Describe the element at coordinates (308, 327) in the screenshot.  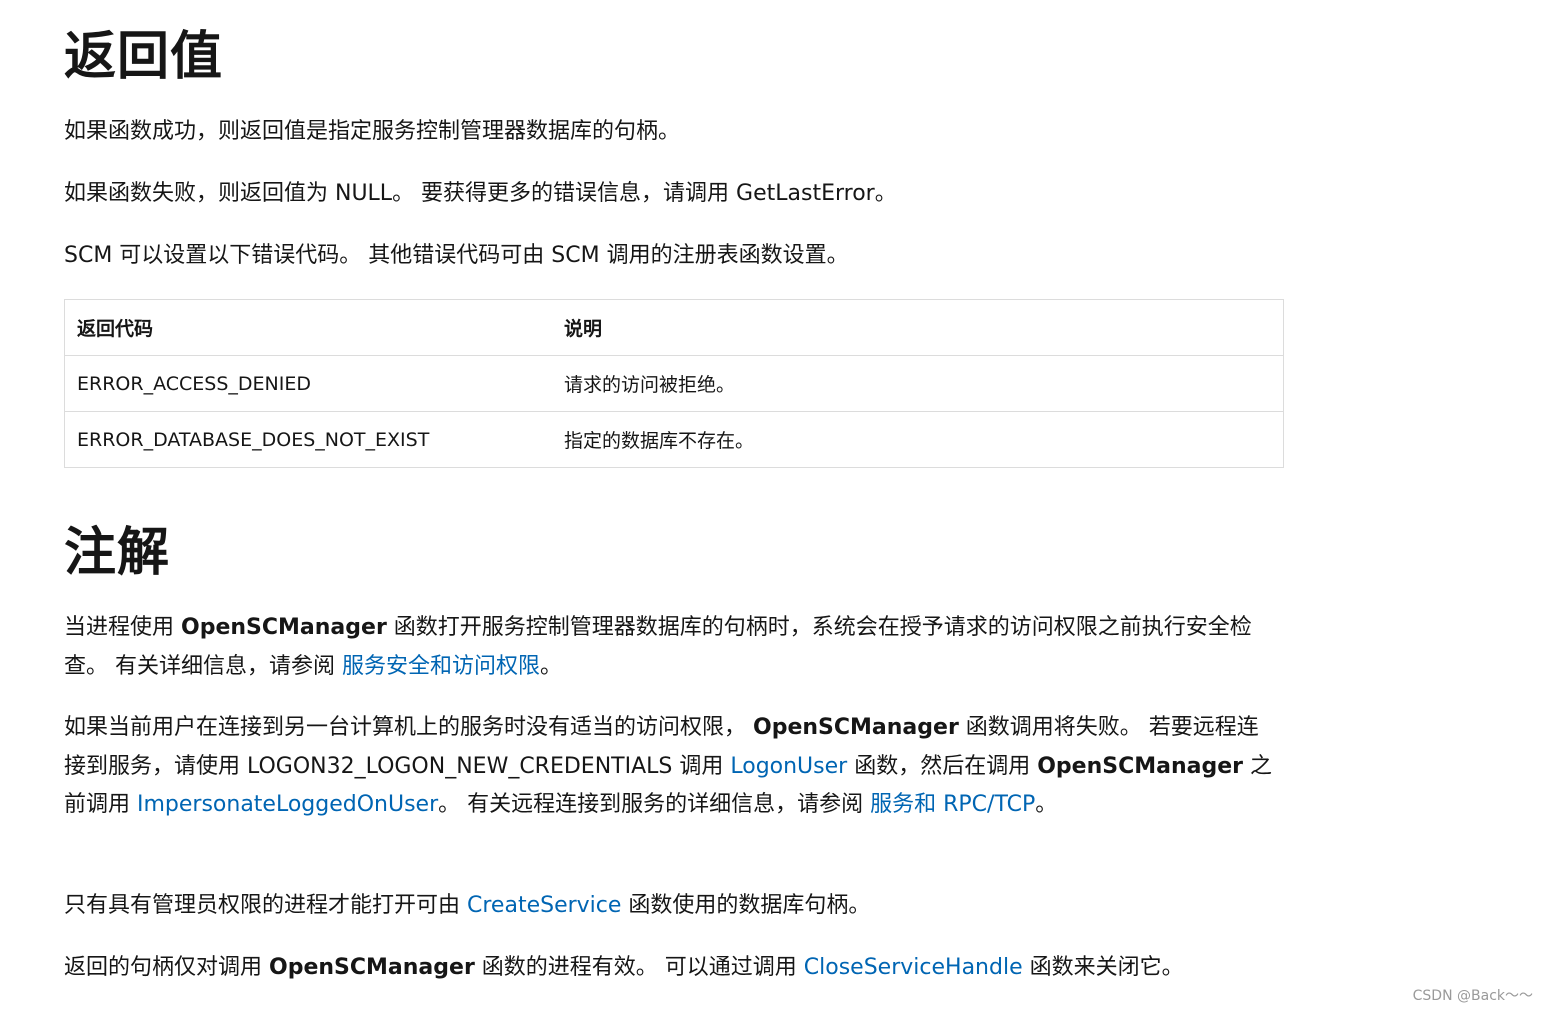
I see `table-header-code: 返回代码` at that location.